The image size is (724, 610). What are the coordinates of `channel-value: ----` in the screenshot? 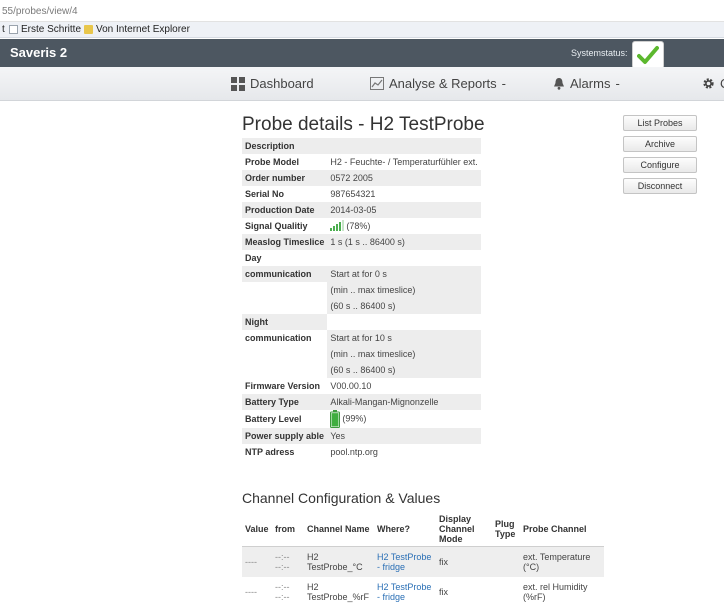 It's located at (257, 561).